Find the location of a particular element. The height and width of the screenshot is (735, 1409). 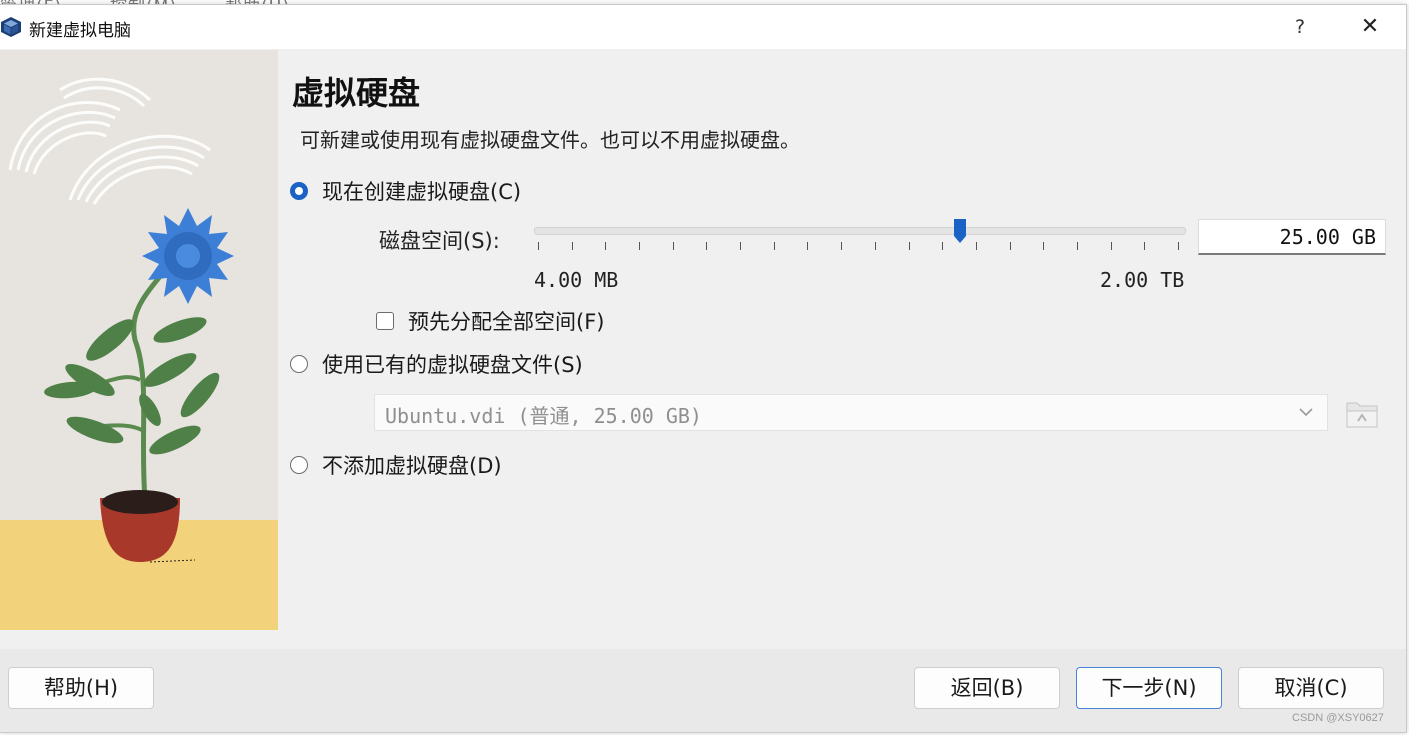

slider-track is located at coordinates (860, 231).